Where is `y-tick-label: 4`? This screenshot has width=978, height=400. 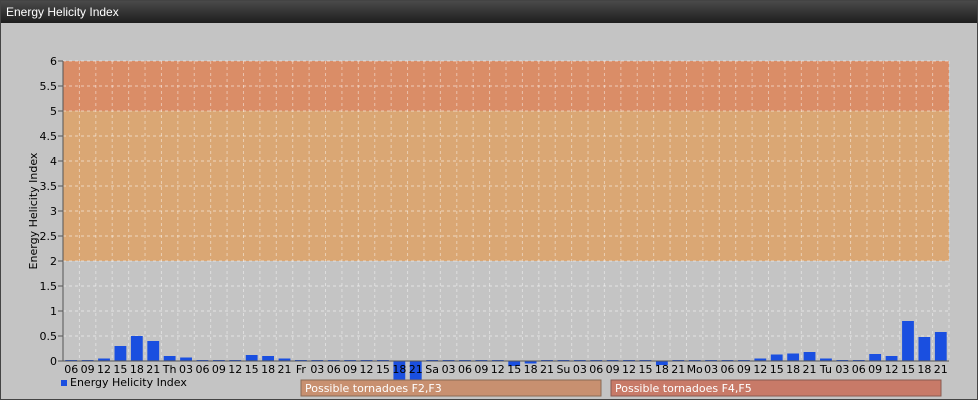
y-tick-label: 4 is located at coordinates (53, 161).